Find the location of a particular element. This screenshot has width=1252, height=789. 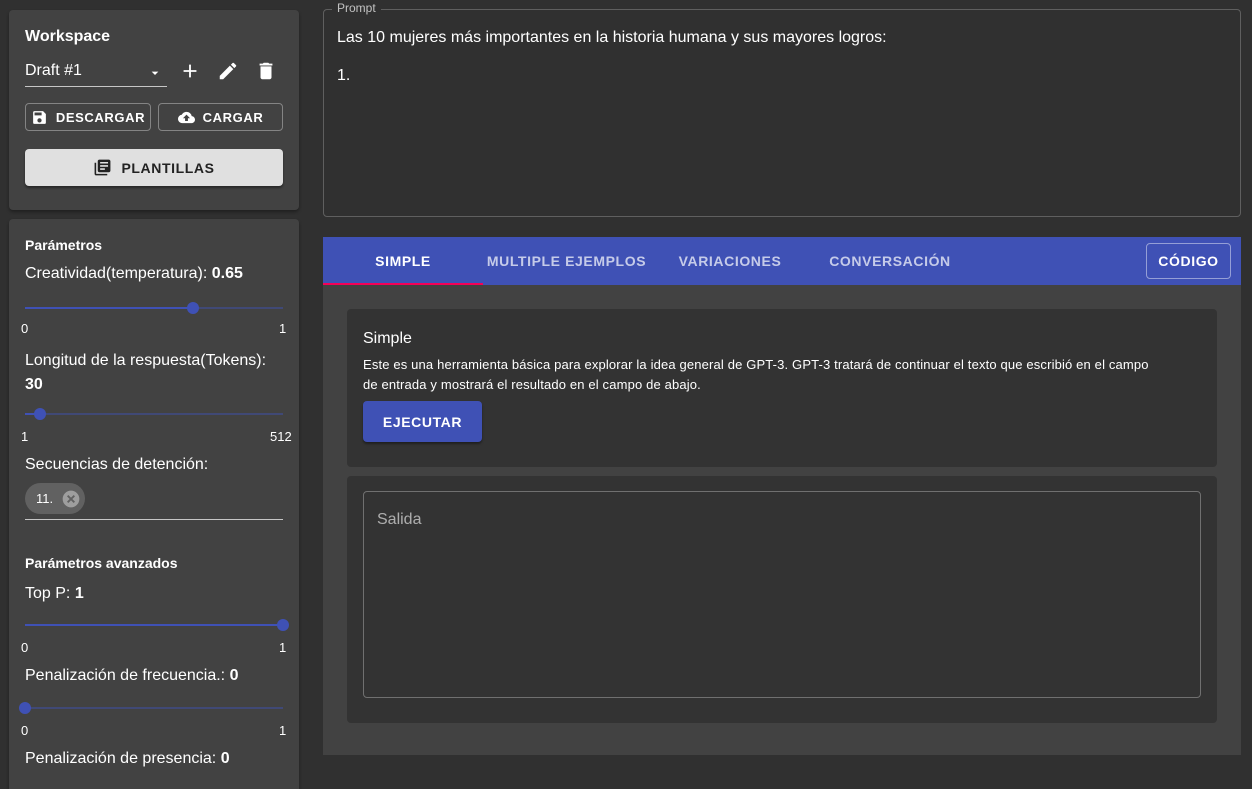

temperature-min: 0 is located at coordinates (25, 328).